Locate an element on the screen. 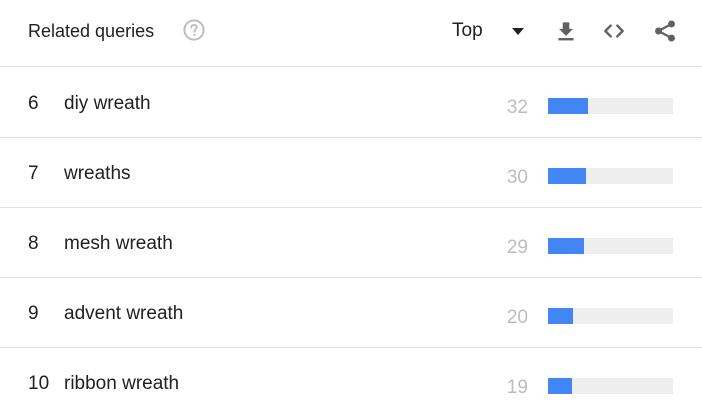  download-icon is located at coordinates (566, 31).